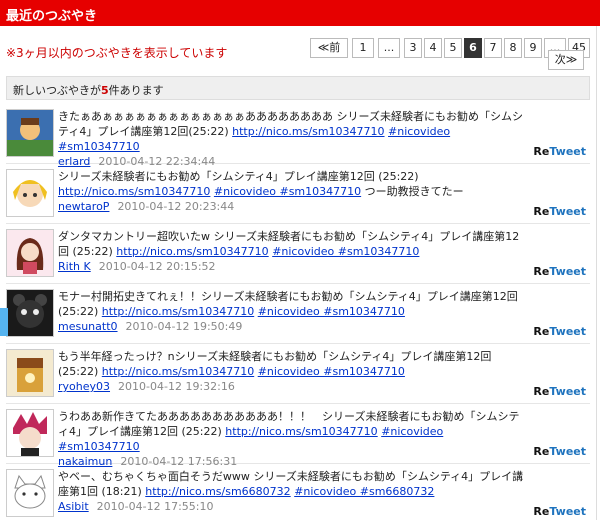 The image size is (600, 520). Describe the element at coordinates (84, 386) in the screenshot. I see `username-link: ryohey03` at that location.